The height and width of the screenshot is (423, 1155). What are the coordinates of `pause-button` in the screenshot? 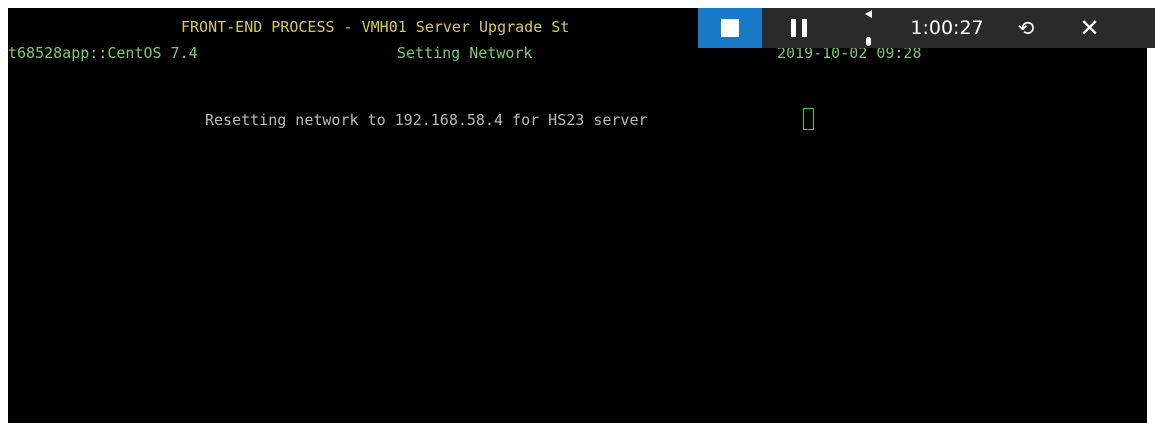 It's located at (799, 28).